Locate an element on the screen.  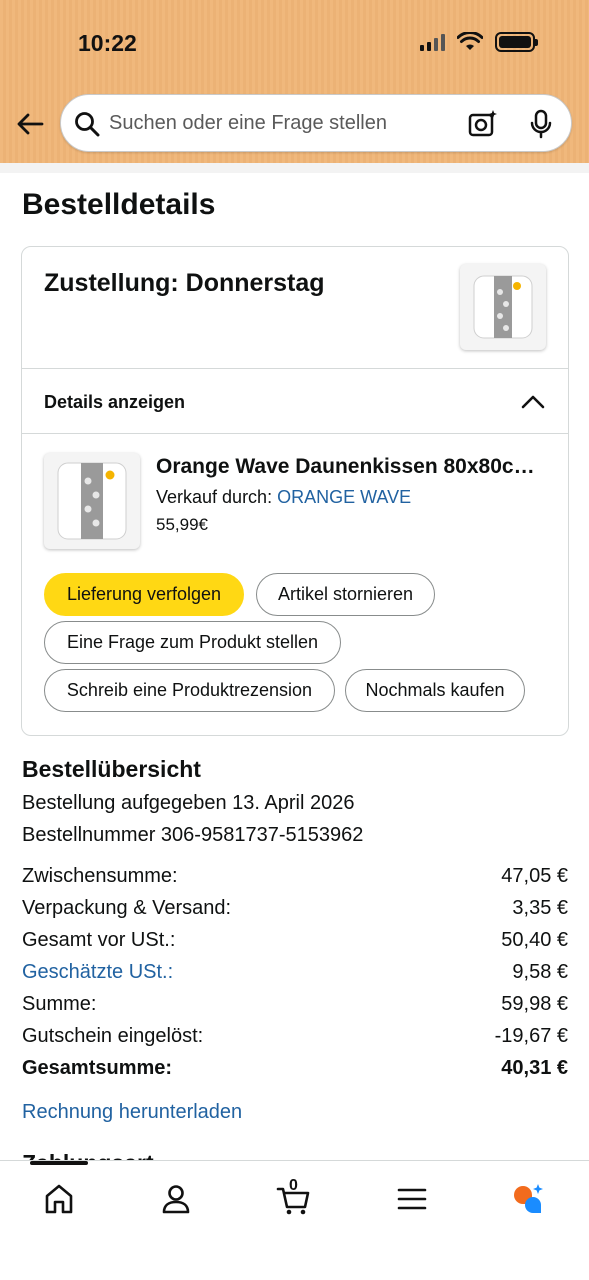
cellular-signal-icon is located at coordinates (432, 42).